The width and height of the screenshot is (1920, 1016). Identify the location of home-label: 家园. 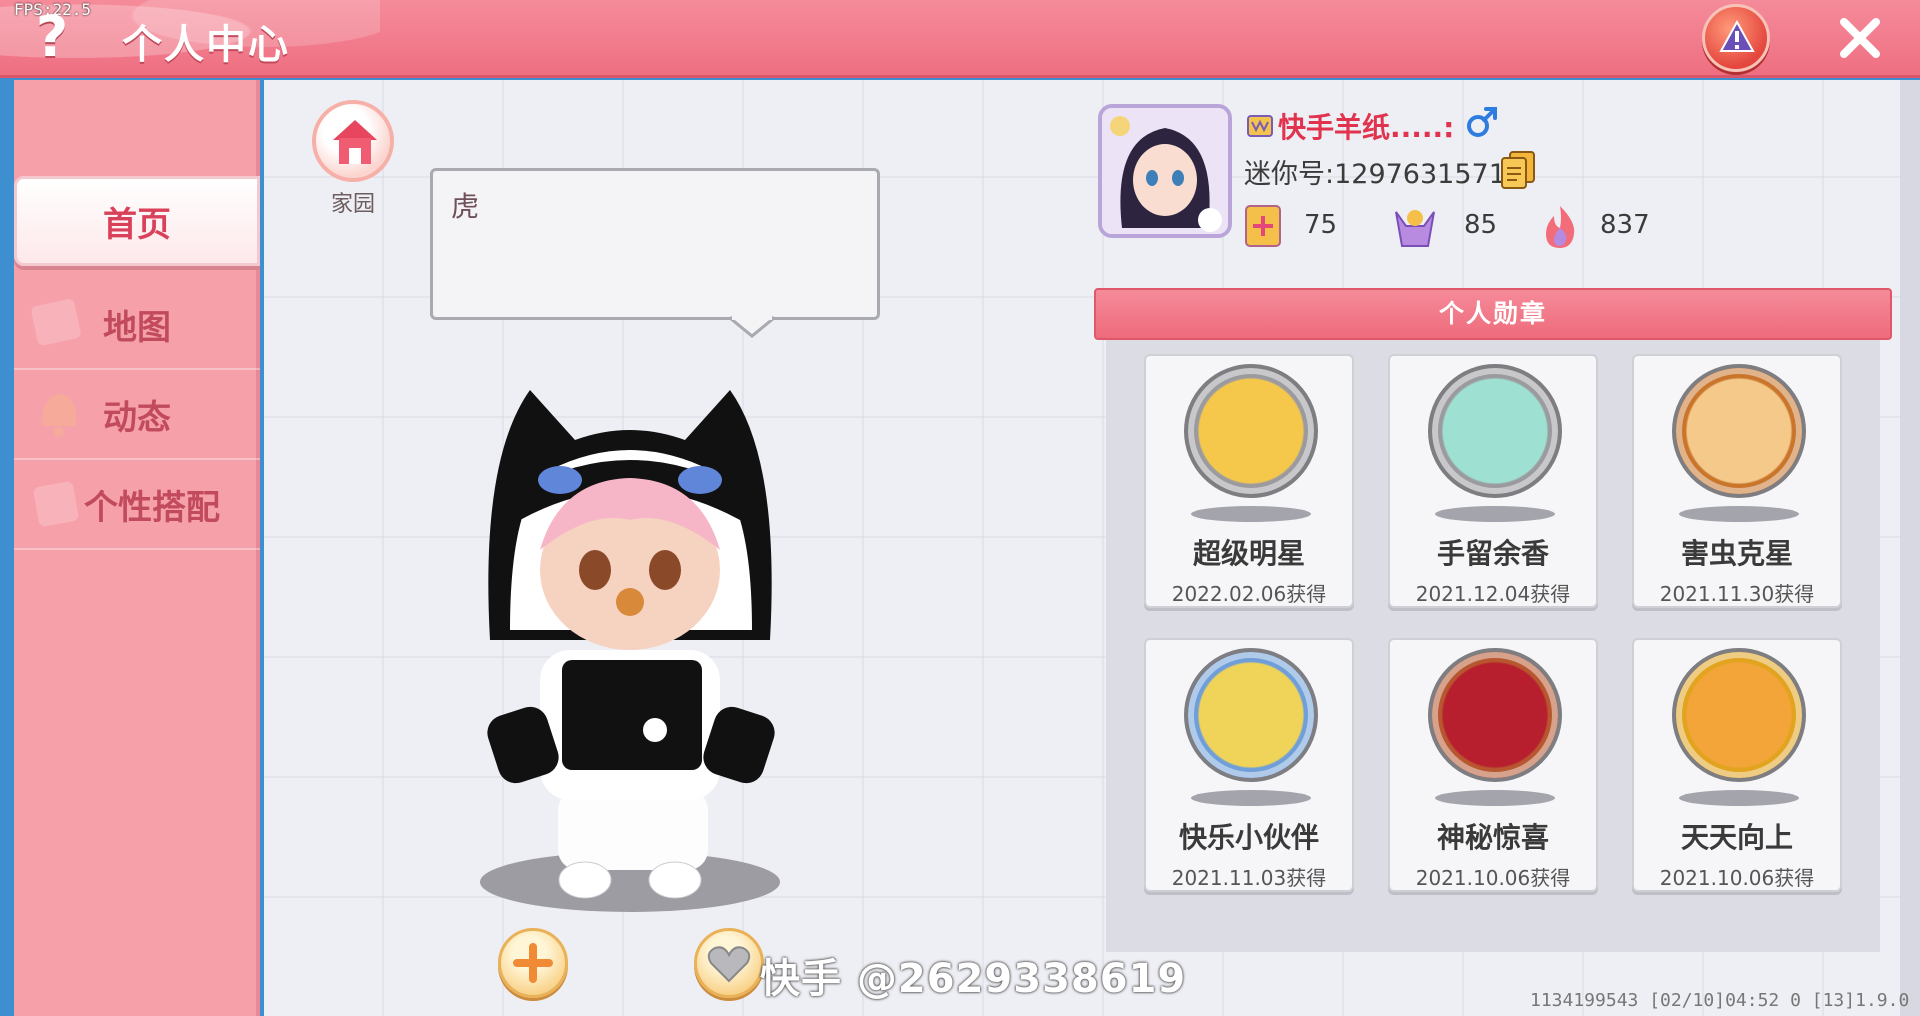
(352, 204).